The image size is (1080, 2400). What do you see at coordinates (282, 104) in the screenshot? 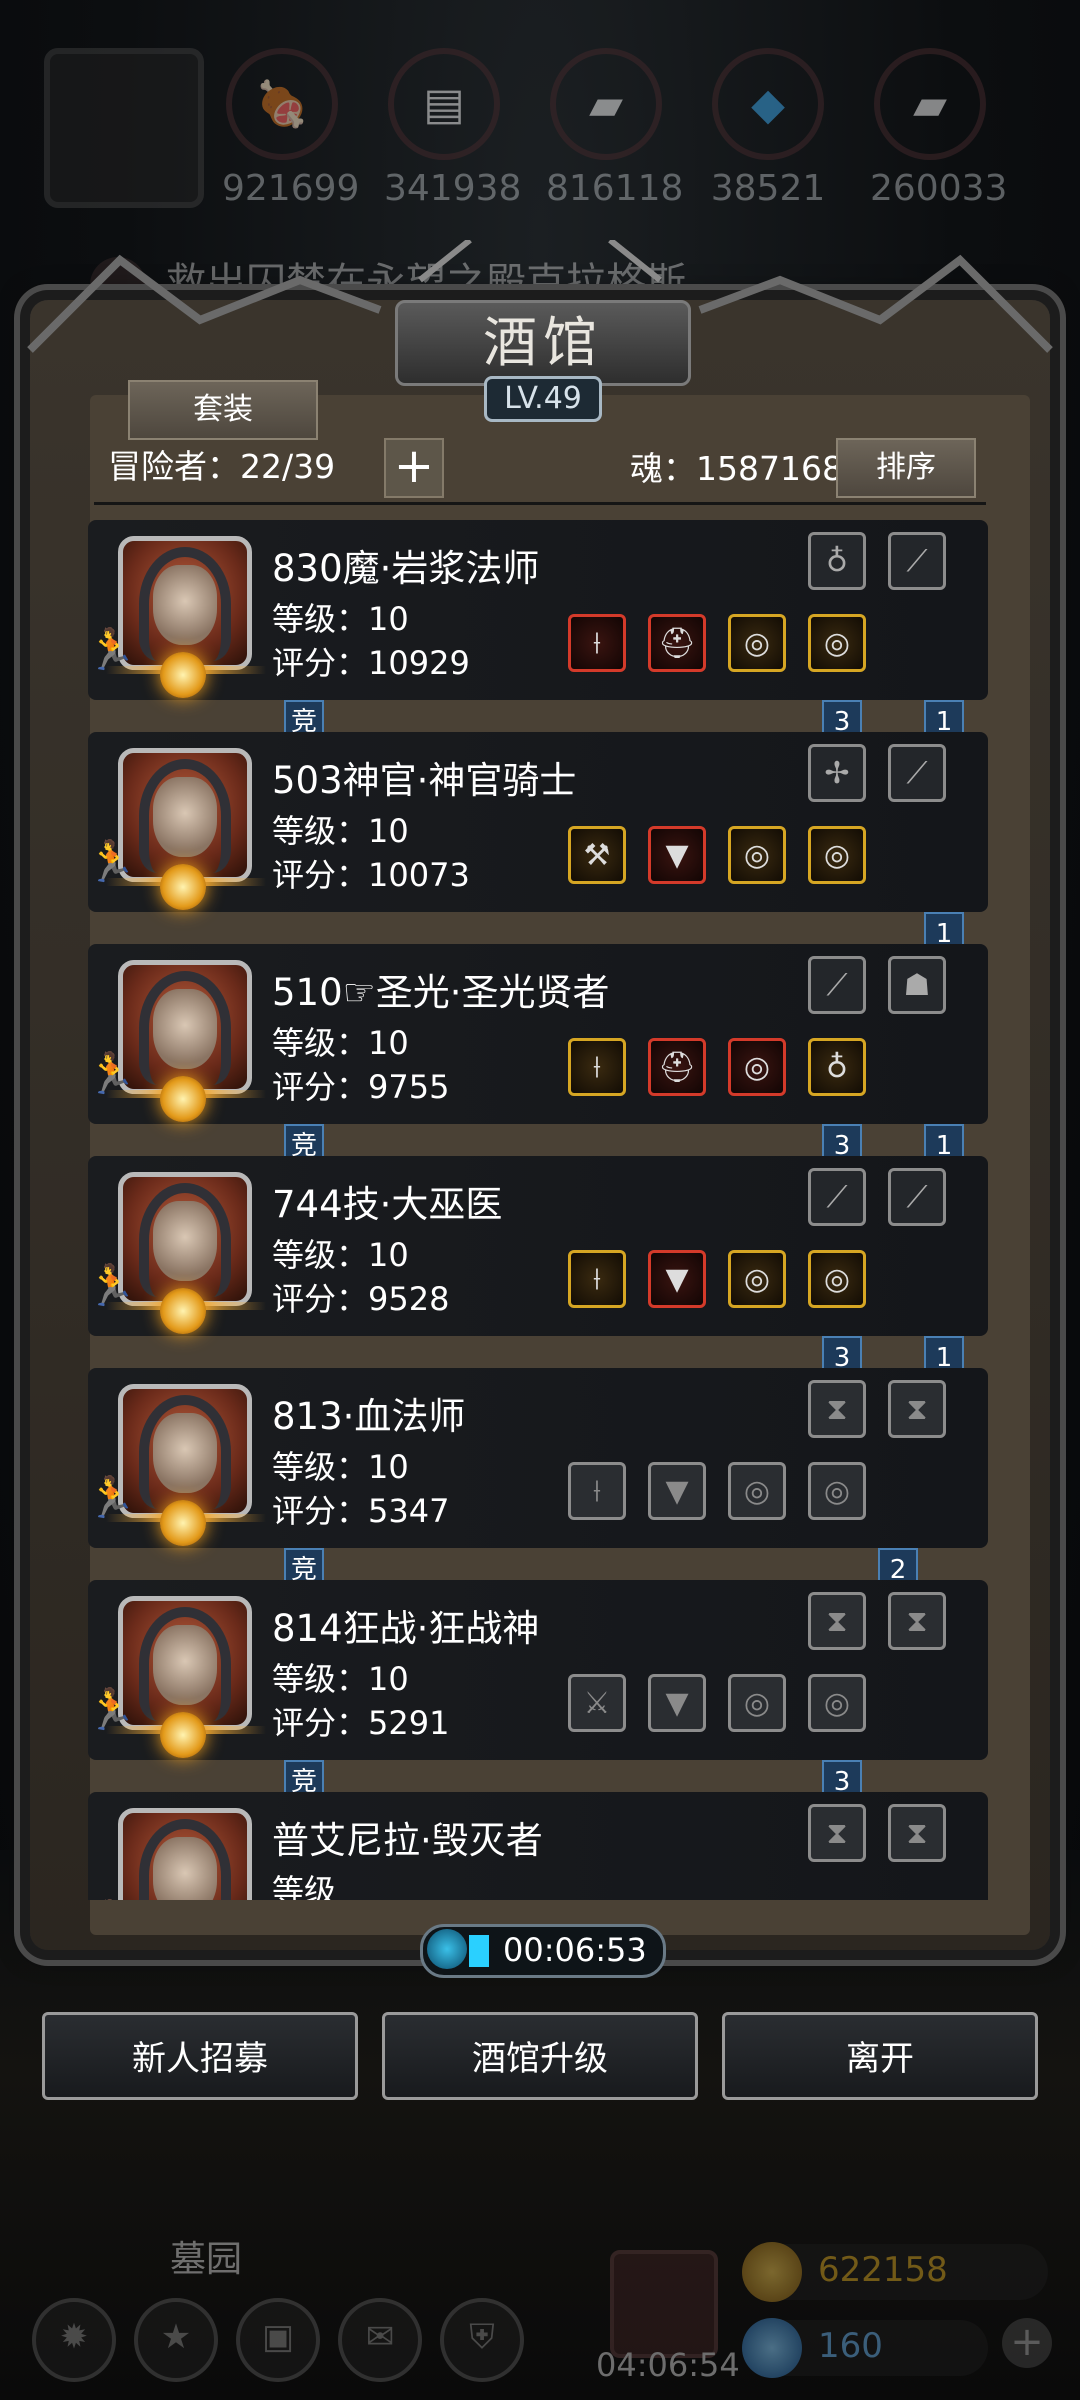
I see `meat-icon: 🍖` at bounding box center [282, 104].